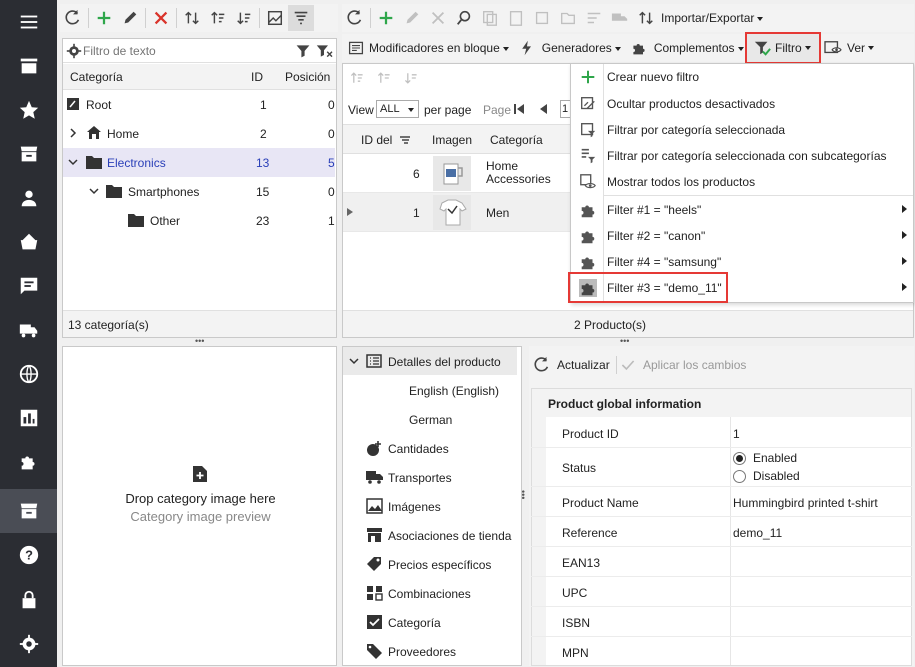 Image resolution: width=915 pixels, height=667 pixels. What do you see at coordinates (568, 18) in the screenshot?
I see `move-icon` at bounding box center [568, 18].